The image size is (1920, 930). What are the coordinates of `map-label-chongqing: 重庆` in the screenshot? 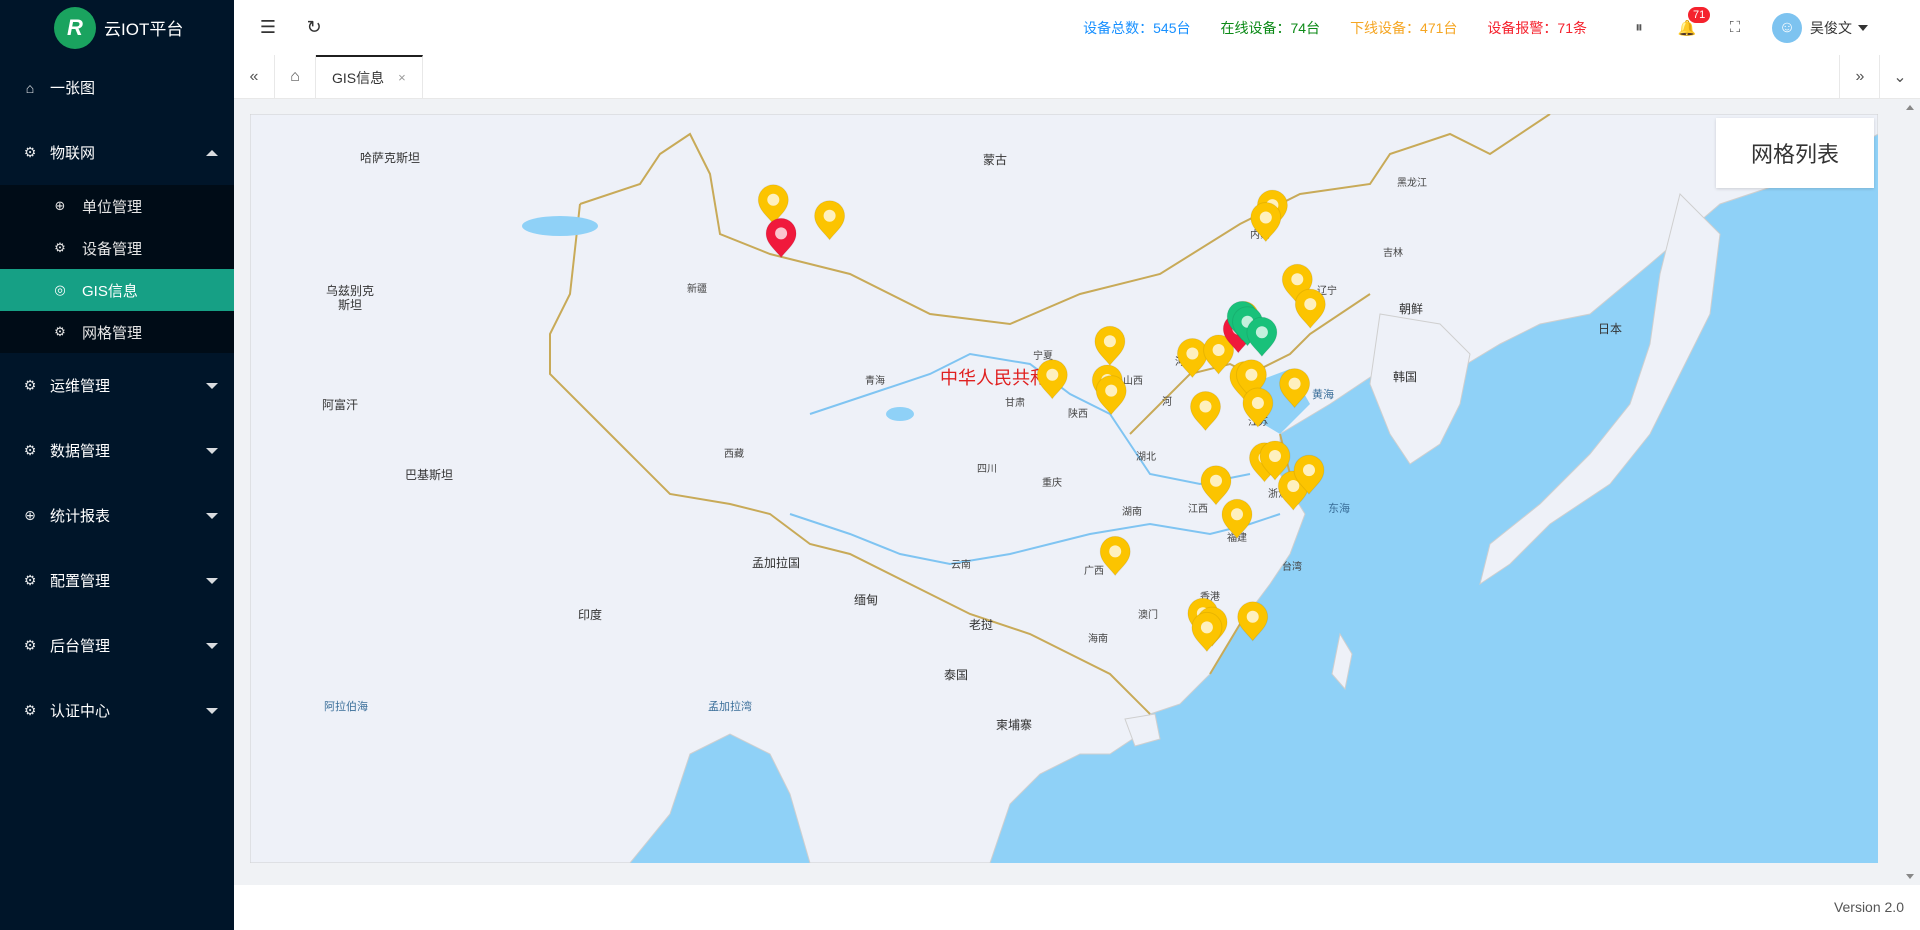 It's located at (1052, 482).